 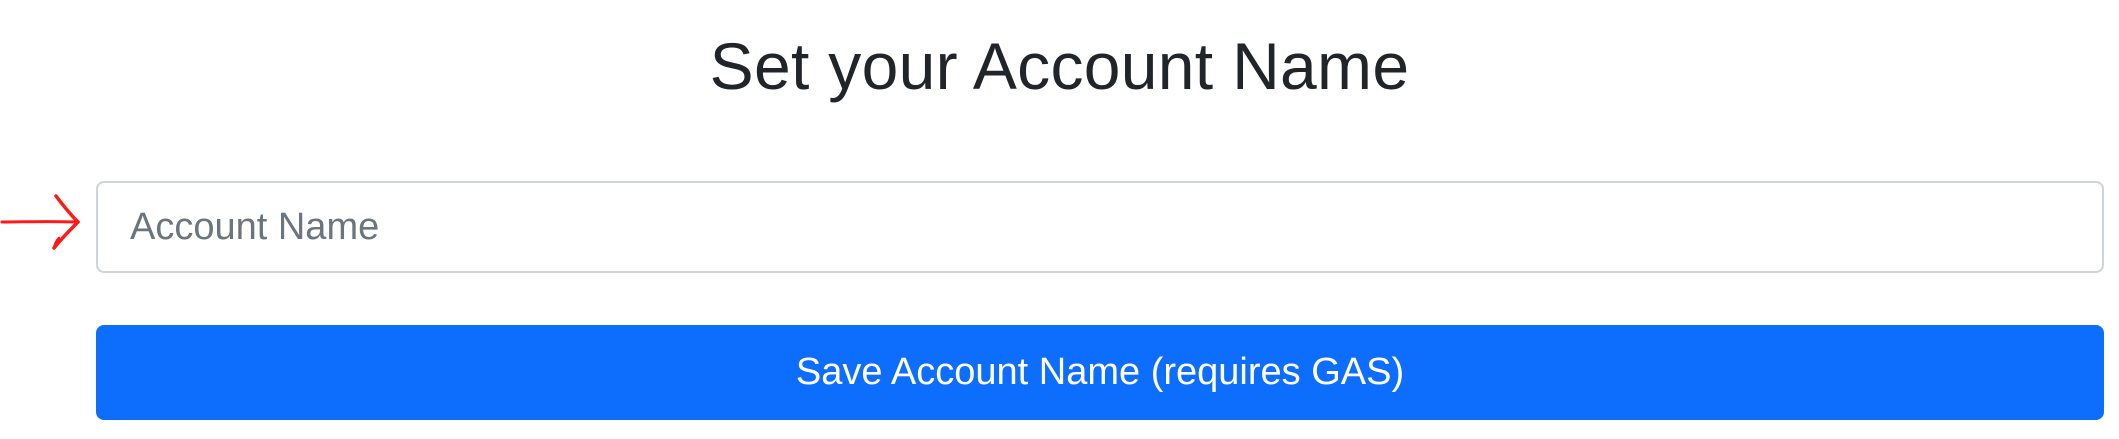 I want to click on right-arrow-icon, so click(x=40, y=222).